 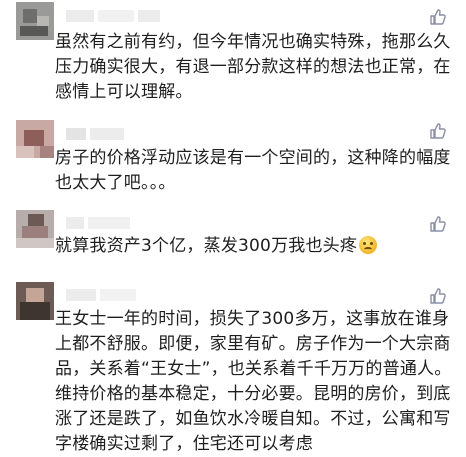 I want to click on comment-text: 房子的价格浮动应该是有一个空间的，这种降的幅度也太大了吧。。。, so click(x=253, y=170).